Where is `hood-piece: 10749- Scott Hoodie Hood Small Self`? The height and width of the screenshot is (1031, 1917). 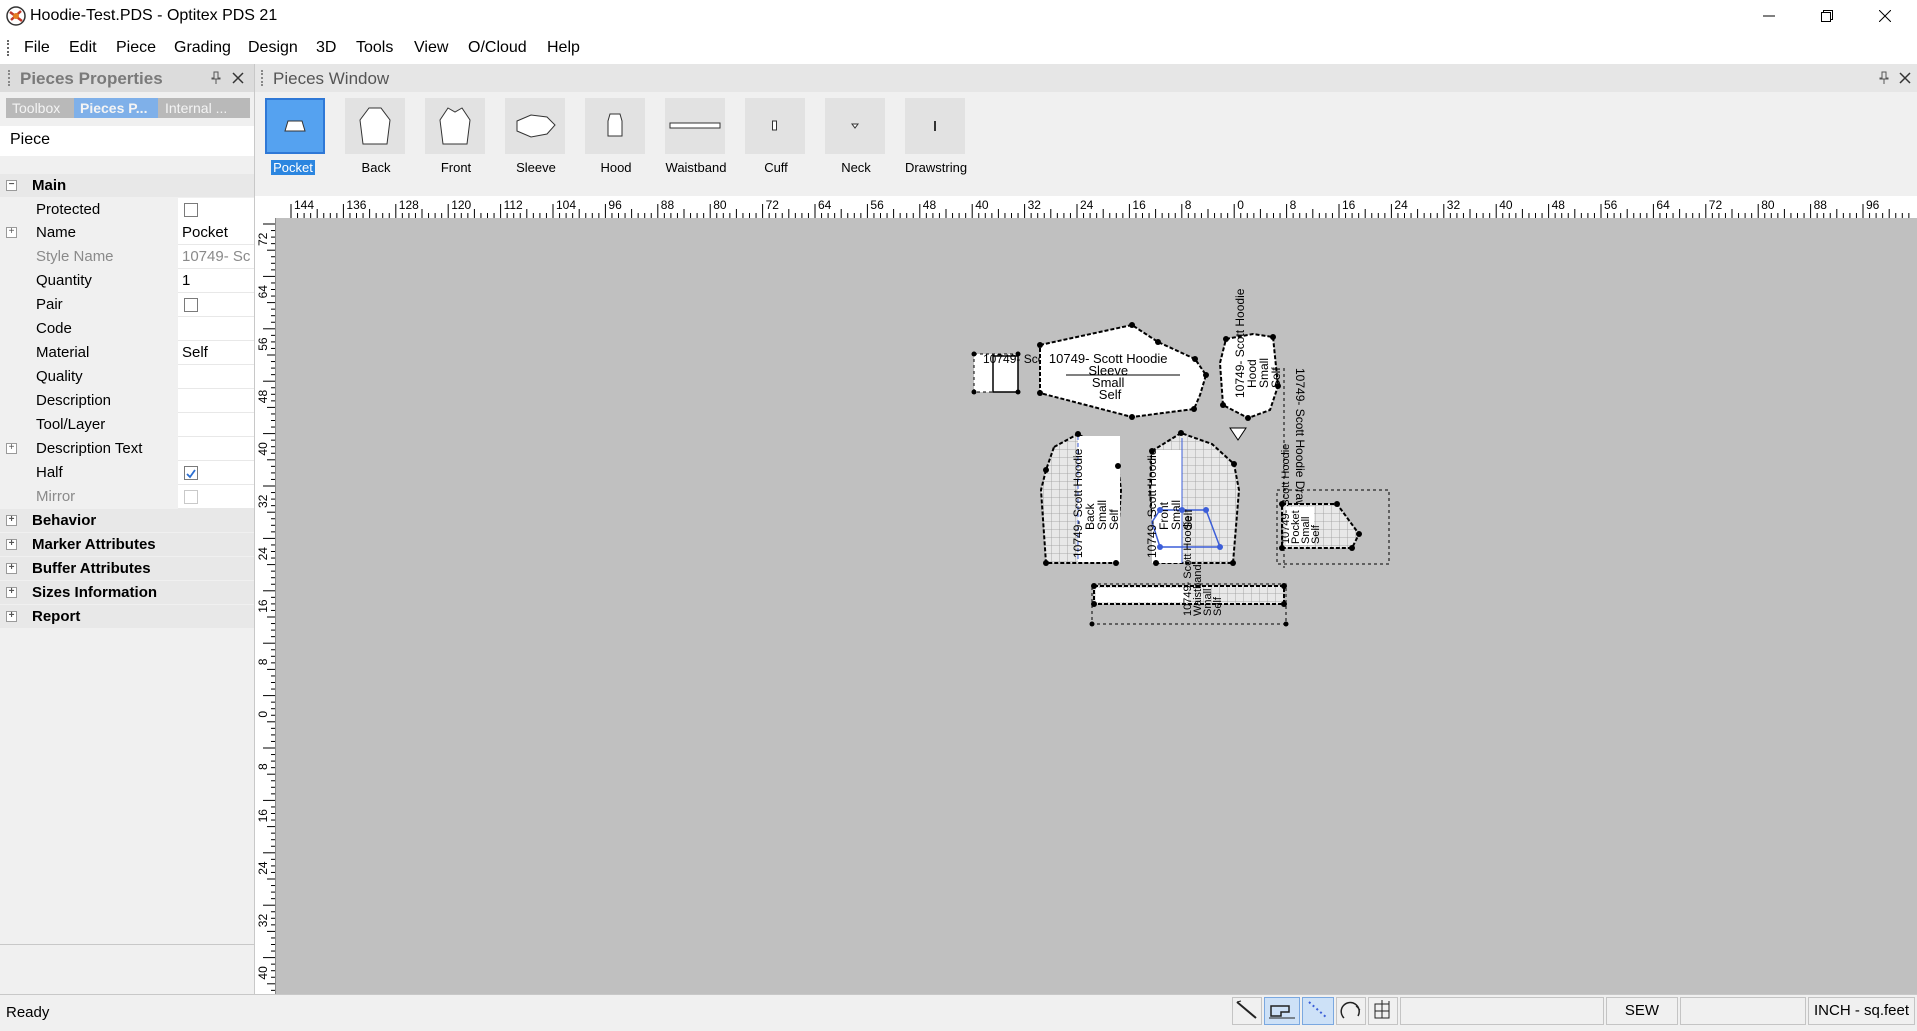 hood-piece: 10749- Scott Hoodie Hood Small Self is located at coordinates (1250, 352).